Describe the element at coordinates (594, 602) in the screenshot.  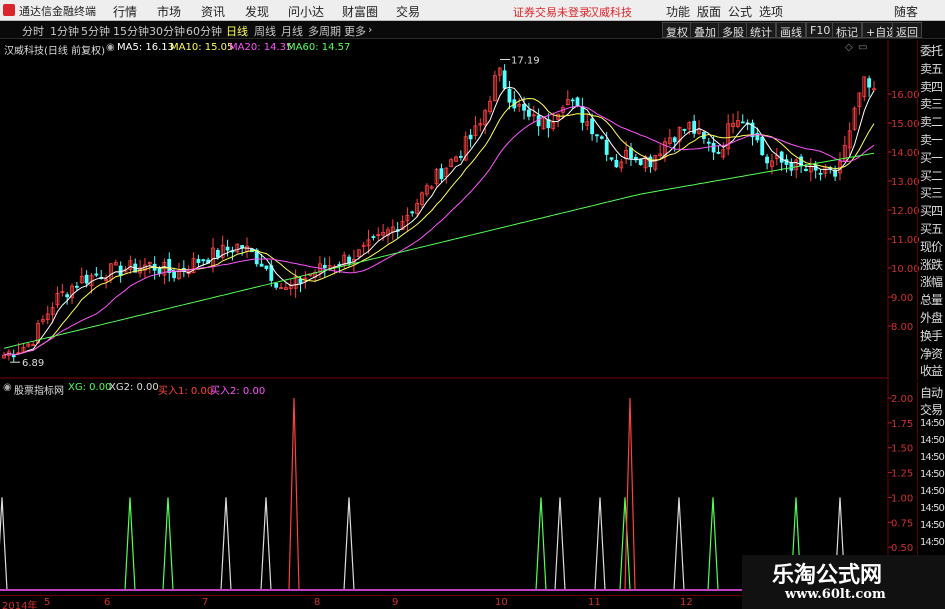
I see `date-label: 11` at that location.